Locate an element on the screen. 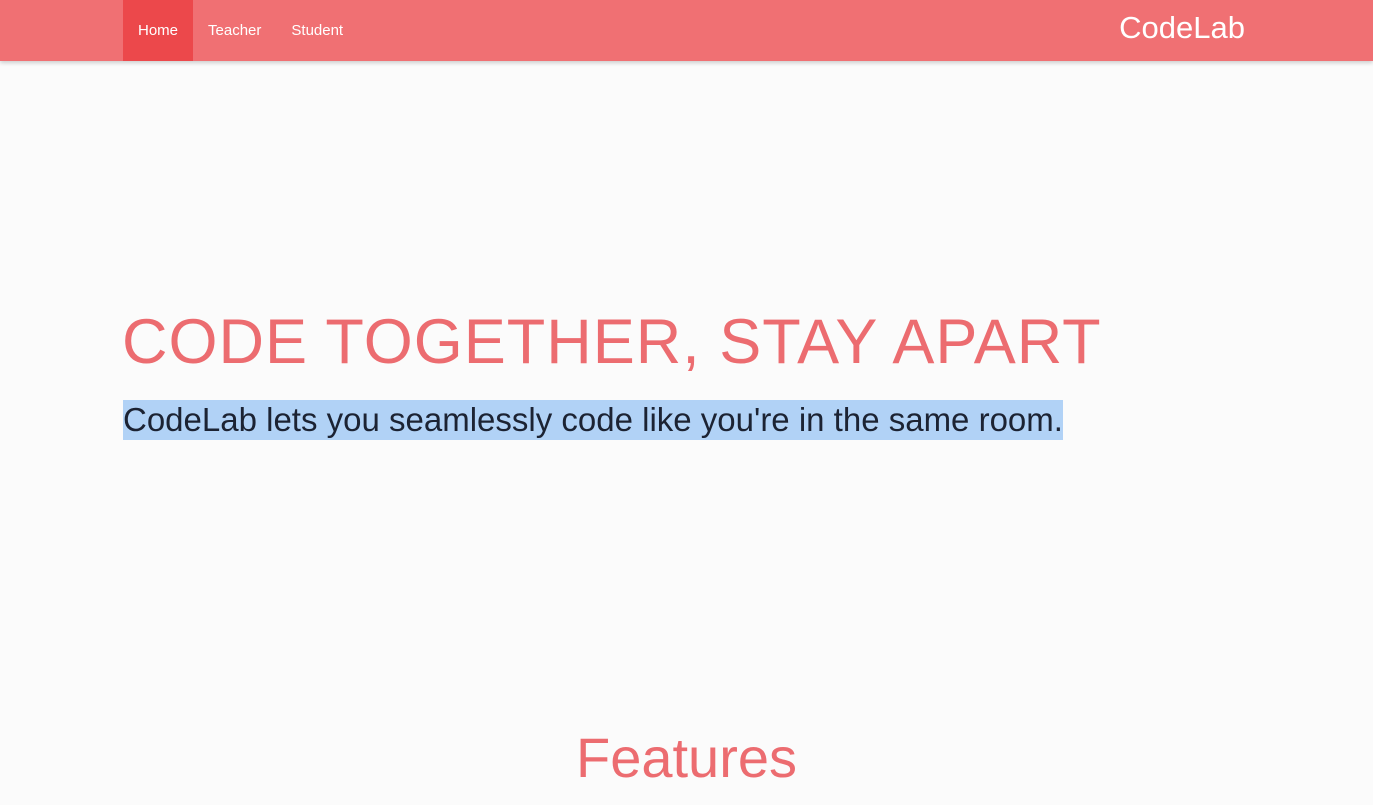  nav-links: Home Teacher Student is located at coordinates (240, 30).